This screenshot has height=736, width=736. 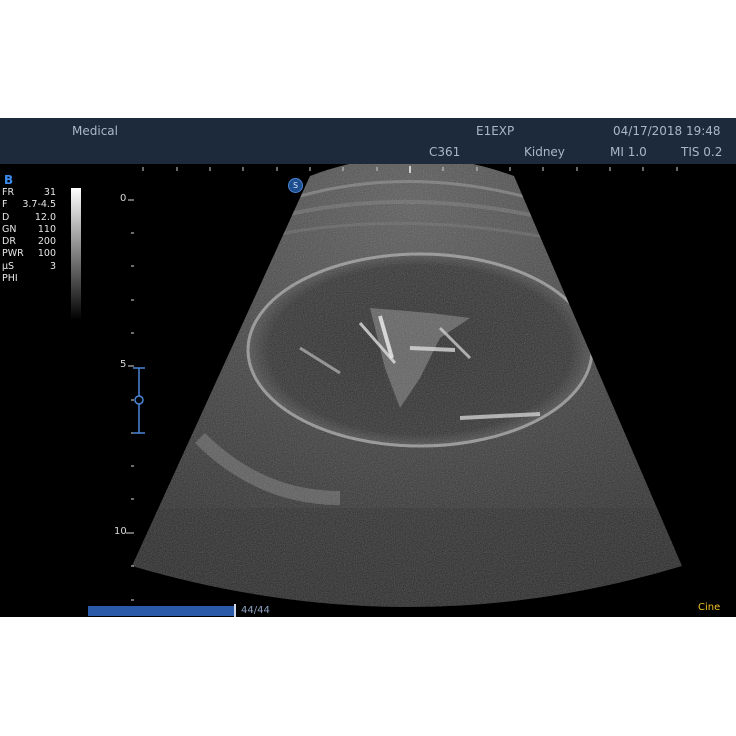 What do you see at coordinates (10, 279) in the screenshot?
I see `param-key: PHI` at bounding box center [10, 279].